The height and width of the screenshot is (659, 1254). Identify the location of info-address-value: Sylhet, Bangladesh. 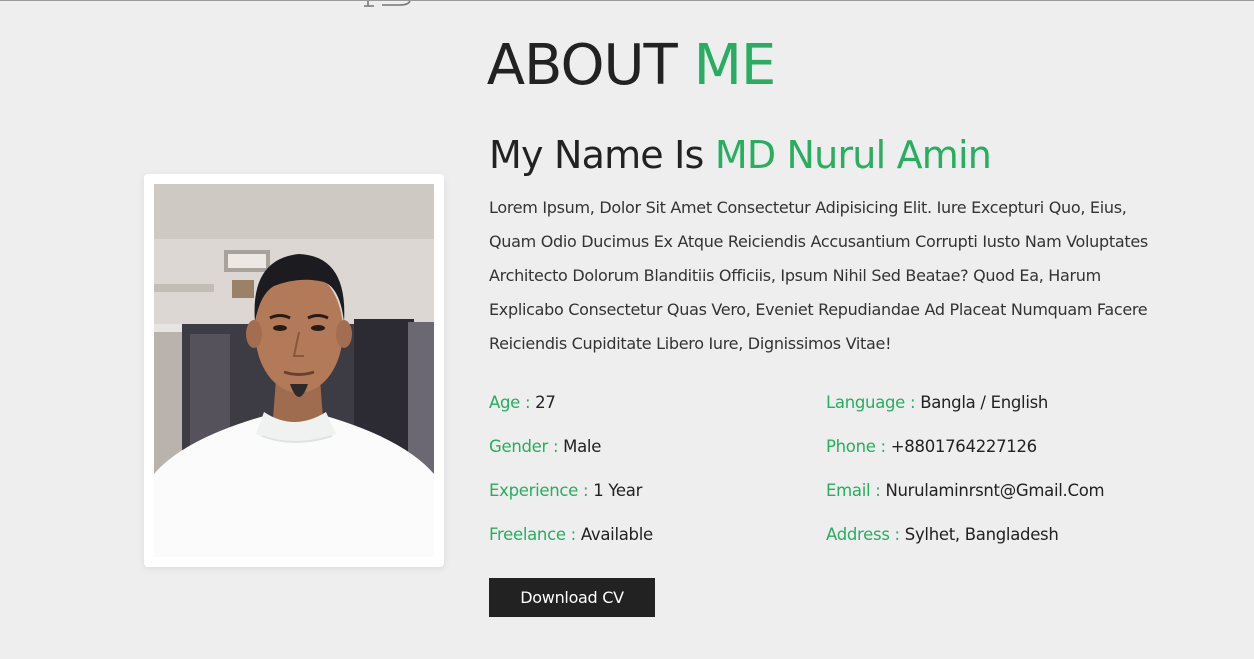
(981, 534).